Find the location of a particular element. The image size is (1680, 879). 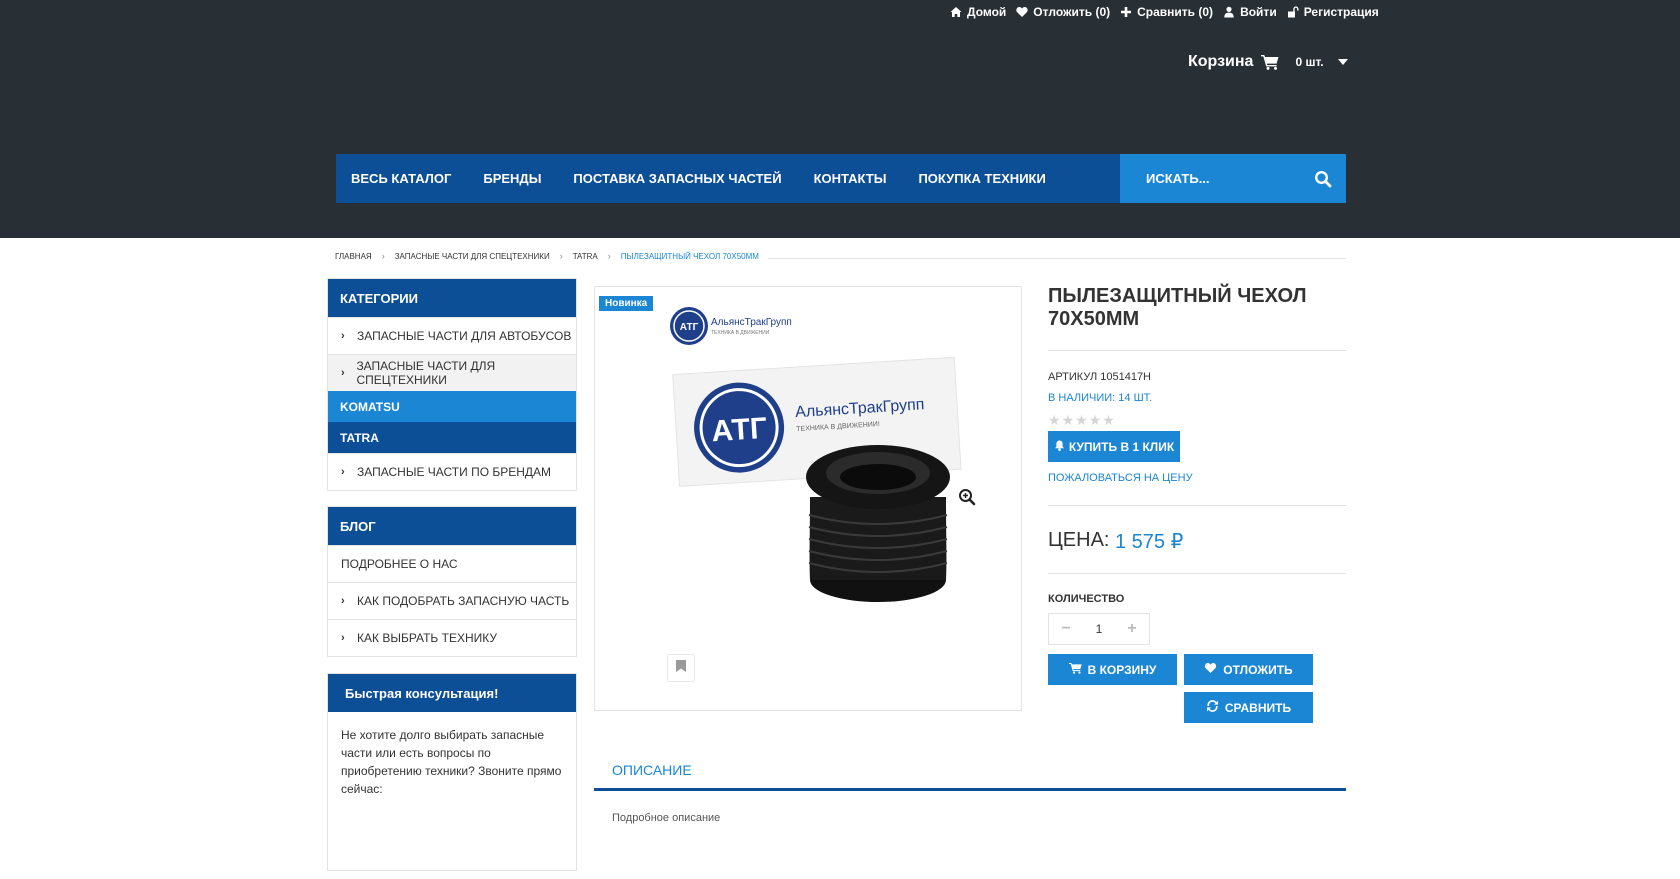

nav-item-catalog: ВЕСЬ КАТАЛОГ is located at coordinates (401, 178).